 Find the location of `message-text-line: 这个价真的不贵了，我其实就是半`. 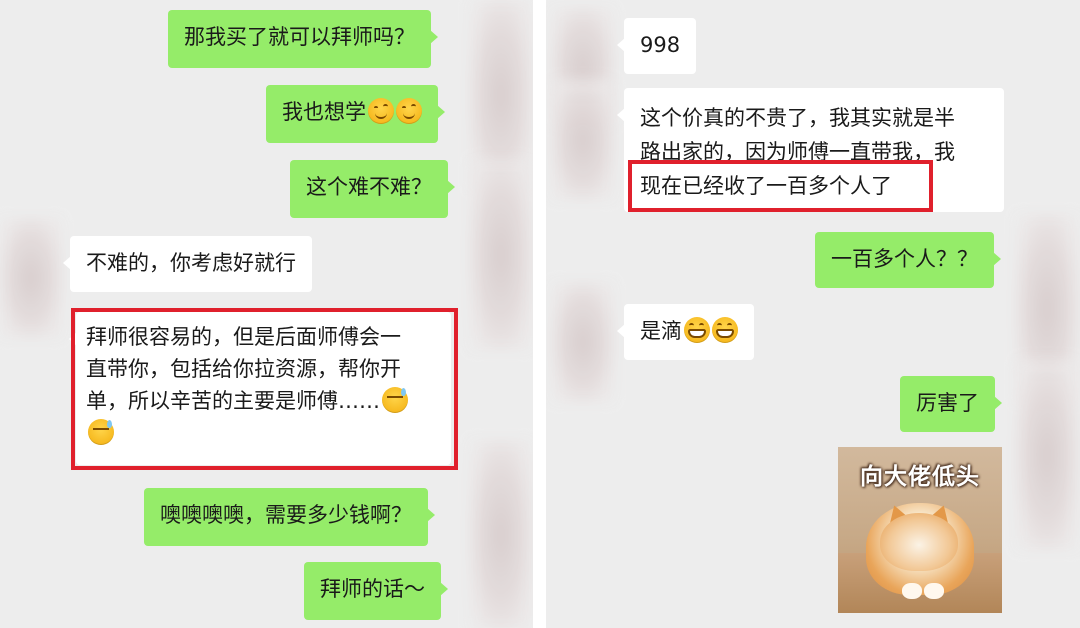

message-text-line: 这个价真的不贵了，我其实就是半 is located at coordinates (797, 118).